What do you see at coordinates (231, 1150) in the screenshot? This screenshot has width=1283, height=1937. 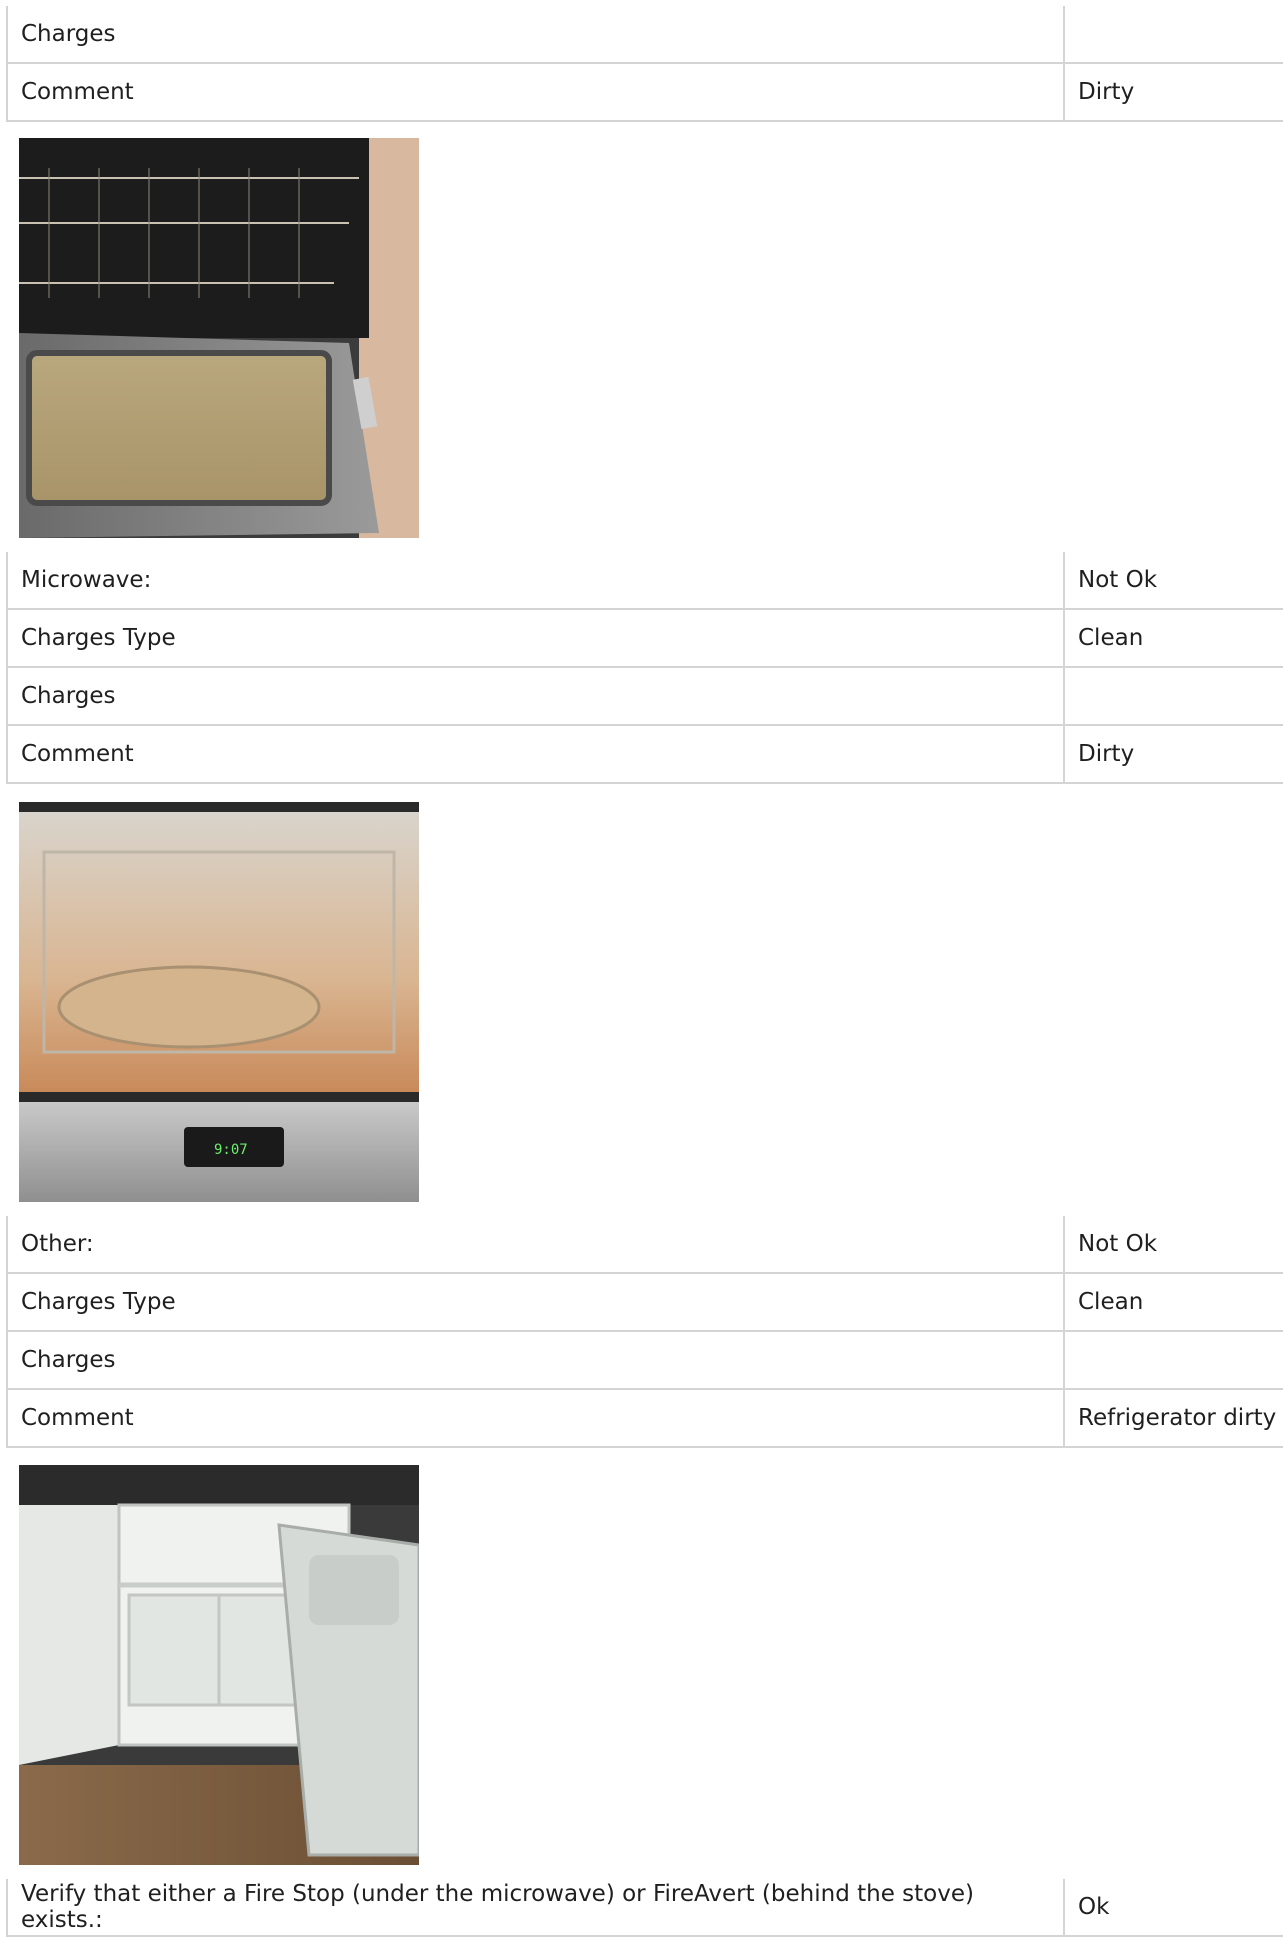 I see `microwave-clock-readout: 9:07` at bounding box center [231, 1150].